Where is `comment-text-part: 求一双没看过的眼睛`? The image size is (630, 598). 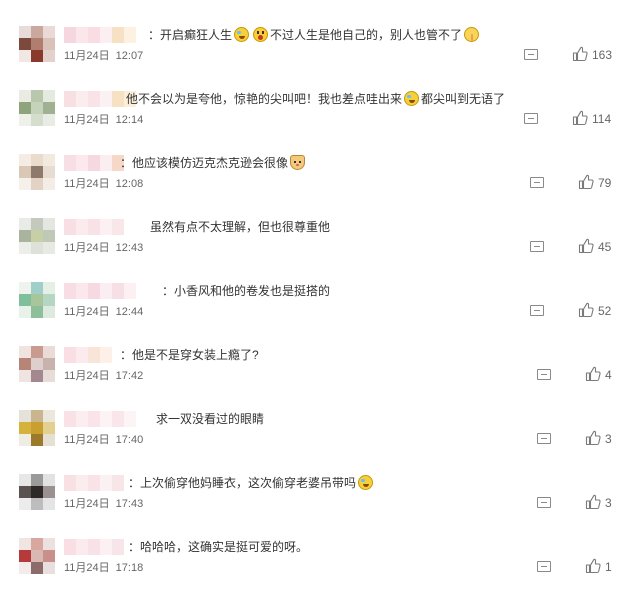
comment-text-part: 求一双没看过的眼睛 is located at coordinates (210, 419).